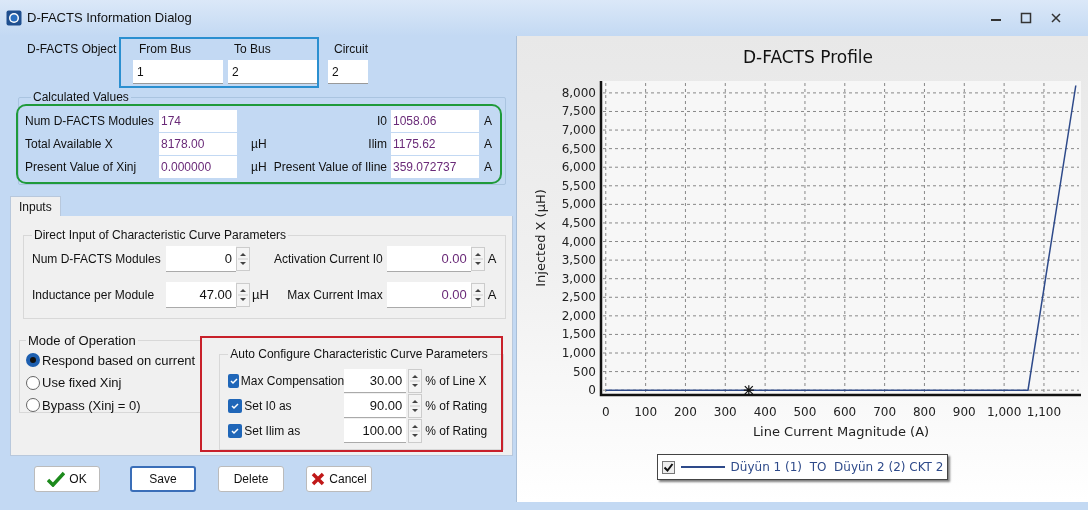 This screenshot has width=1088, height=510. I want to click on field-label: Circuit, so click(351, 49).